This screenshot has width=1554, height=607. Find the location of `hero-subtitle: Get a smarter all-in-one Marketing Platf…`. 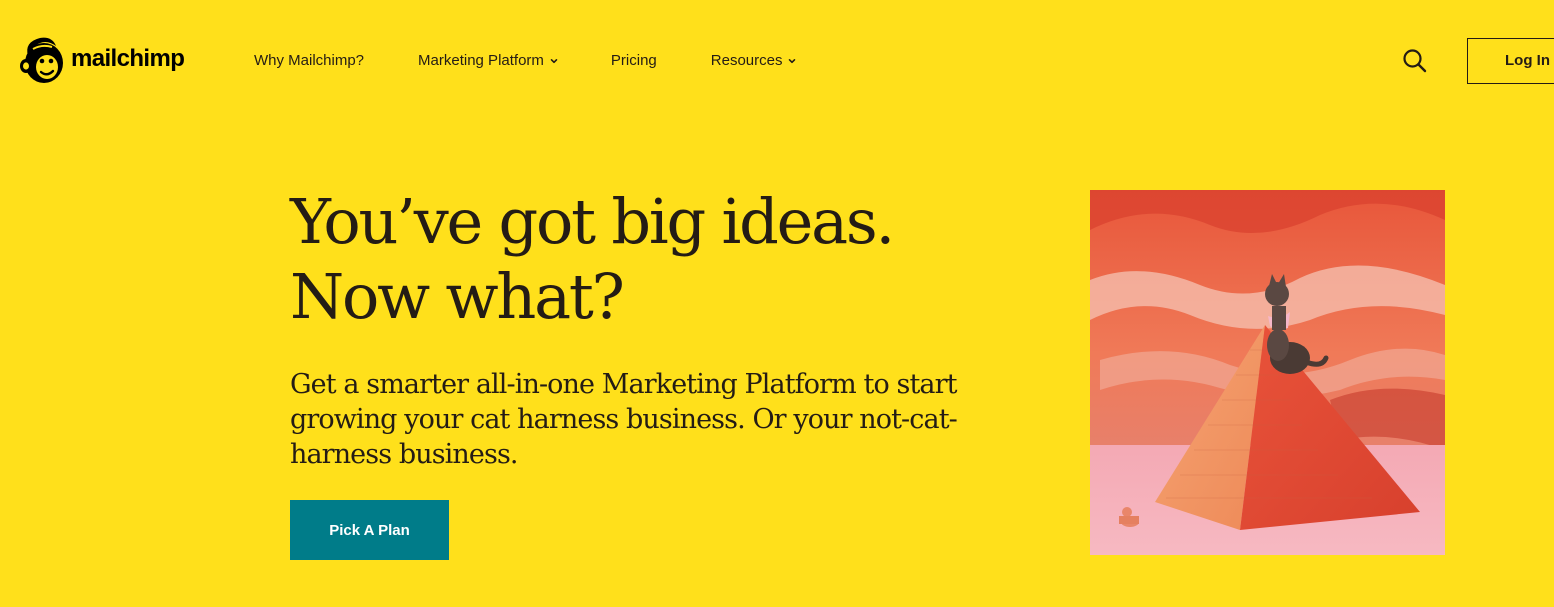

hero-subtitle: Get a smarter all-in-one Marketing Platf… is located at coordinates (670, 419).